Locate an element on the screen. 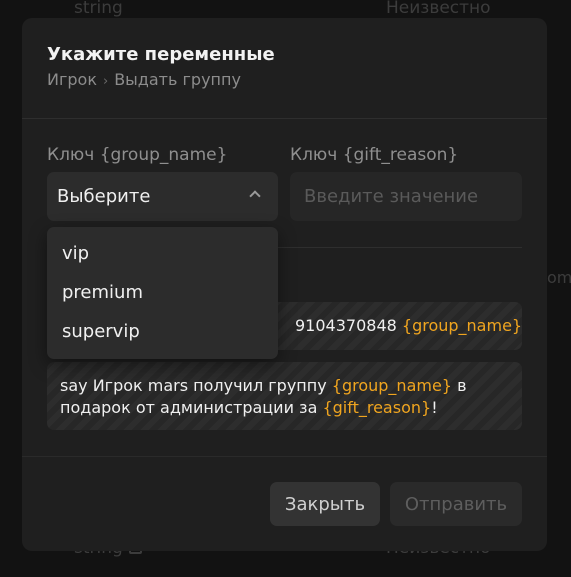 The height and width of the screenshot is (577, 571). group-name-dropdown: vip premium supervip is located at coordinates (162, 293).